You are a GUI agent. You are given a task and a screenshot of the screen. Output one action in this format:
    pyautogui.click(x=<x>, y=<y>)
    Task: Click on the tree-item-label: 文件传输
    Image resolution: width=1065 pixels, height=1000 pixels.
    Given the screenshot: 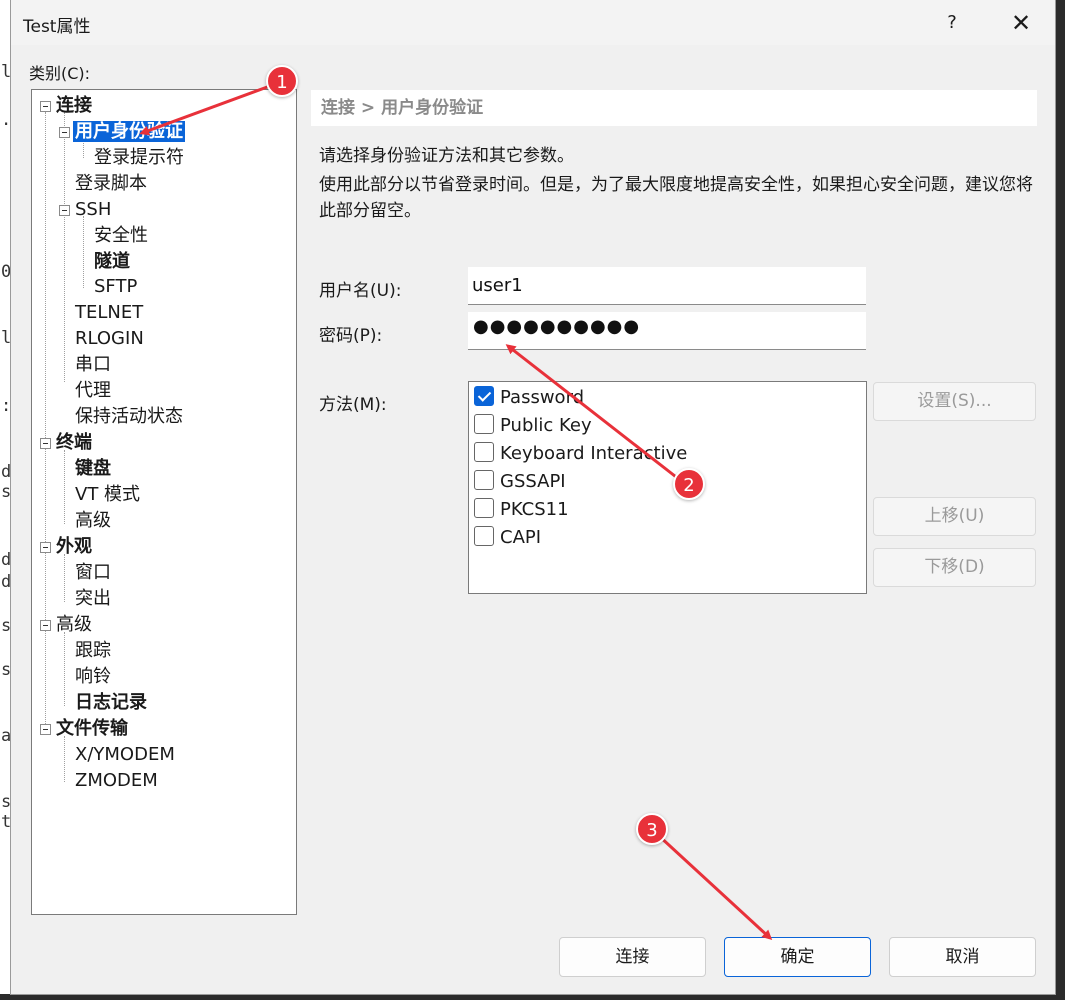 What is the action you would take?
    pyautogui.click(x=92, y=728)
    